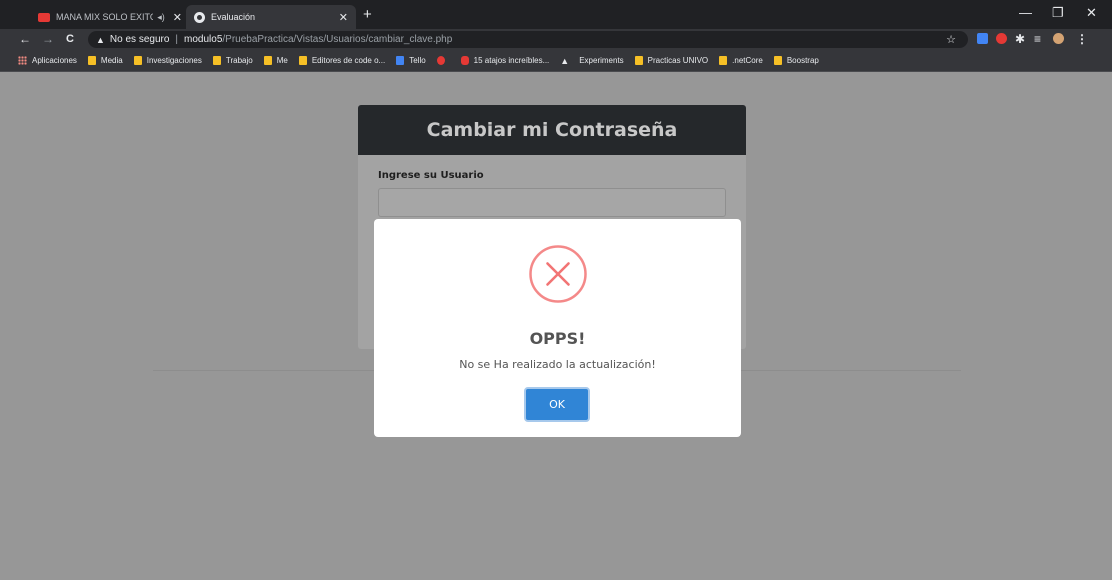 The image size is (1112, 580). I want to click on bookmark-star-icon: ☆, so click(951, 39).